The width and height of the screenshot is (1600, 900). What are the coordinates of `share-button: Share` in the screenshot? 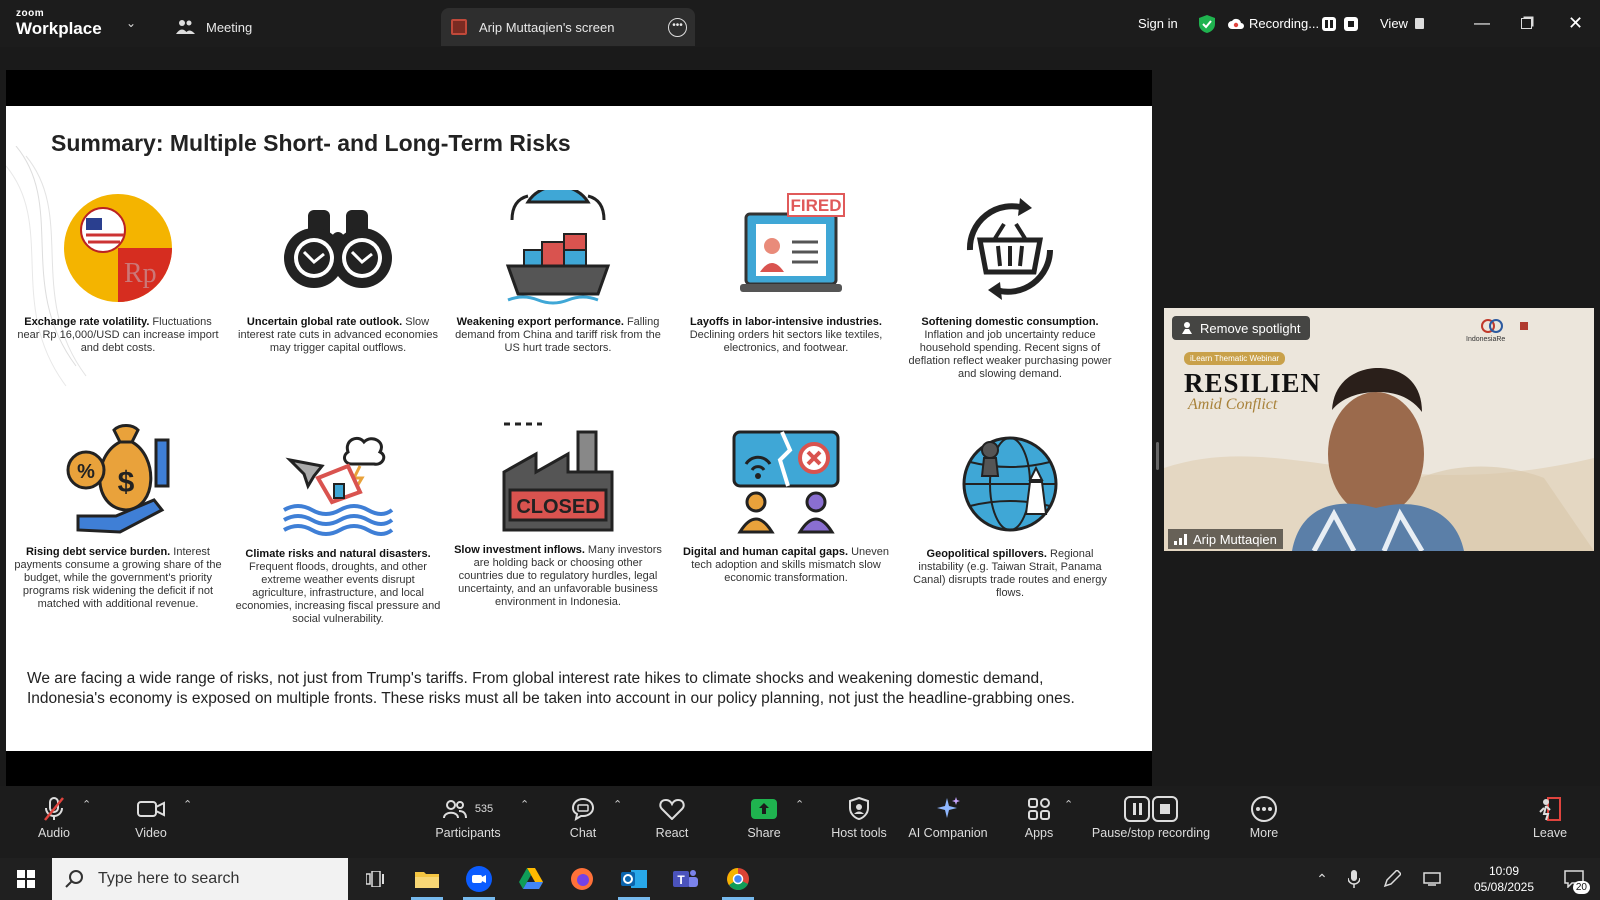 It's located at (764, 817).